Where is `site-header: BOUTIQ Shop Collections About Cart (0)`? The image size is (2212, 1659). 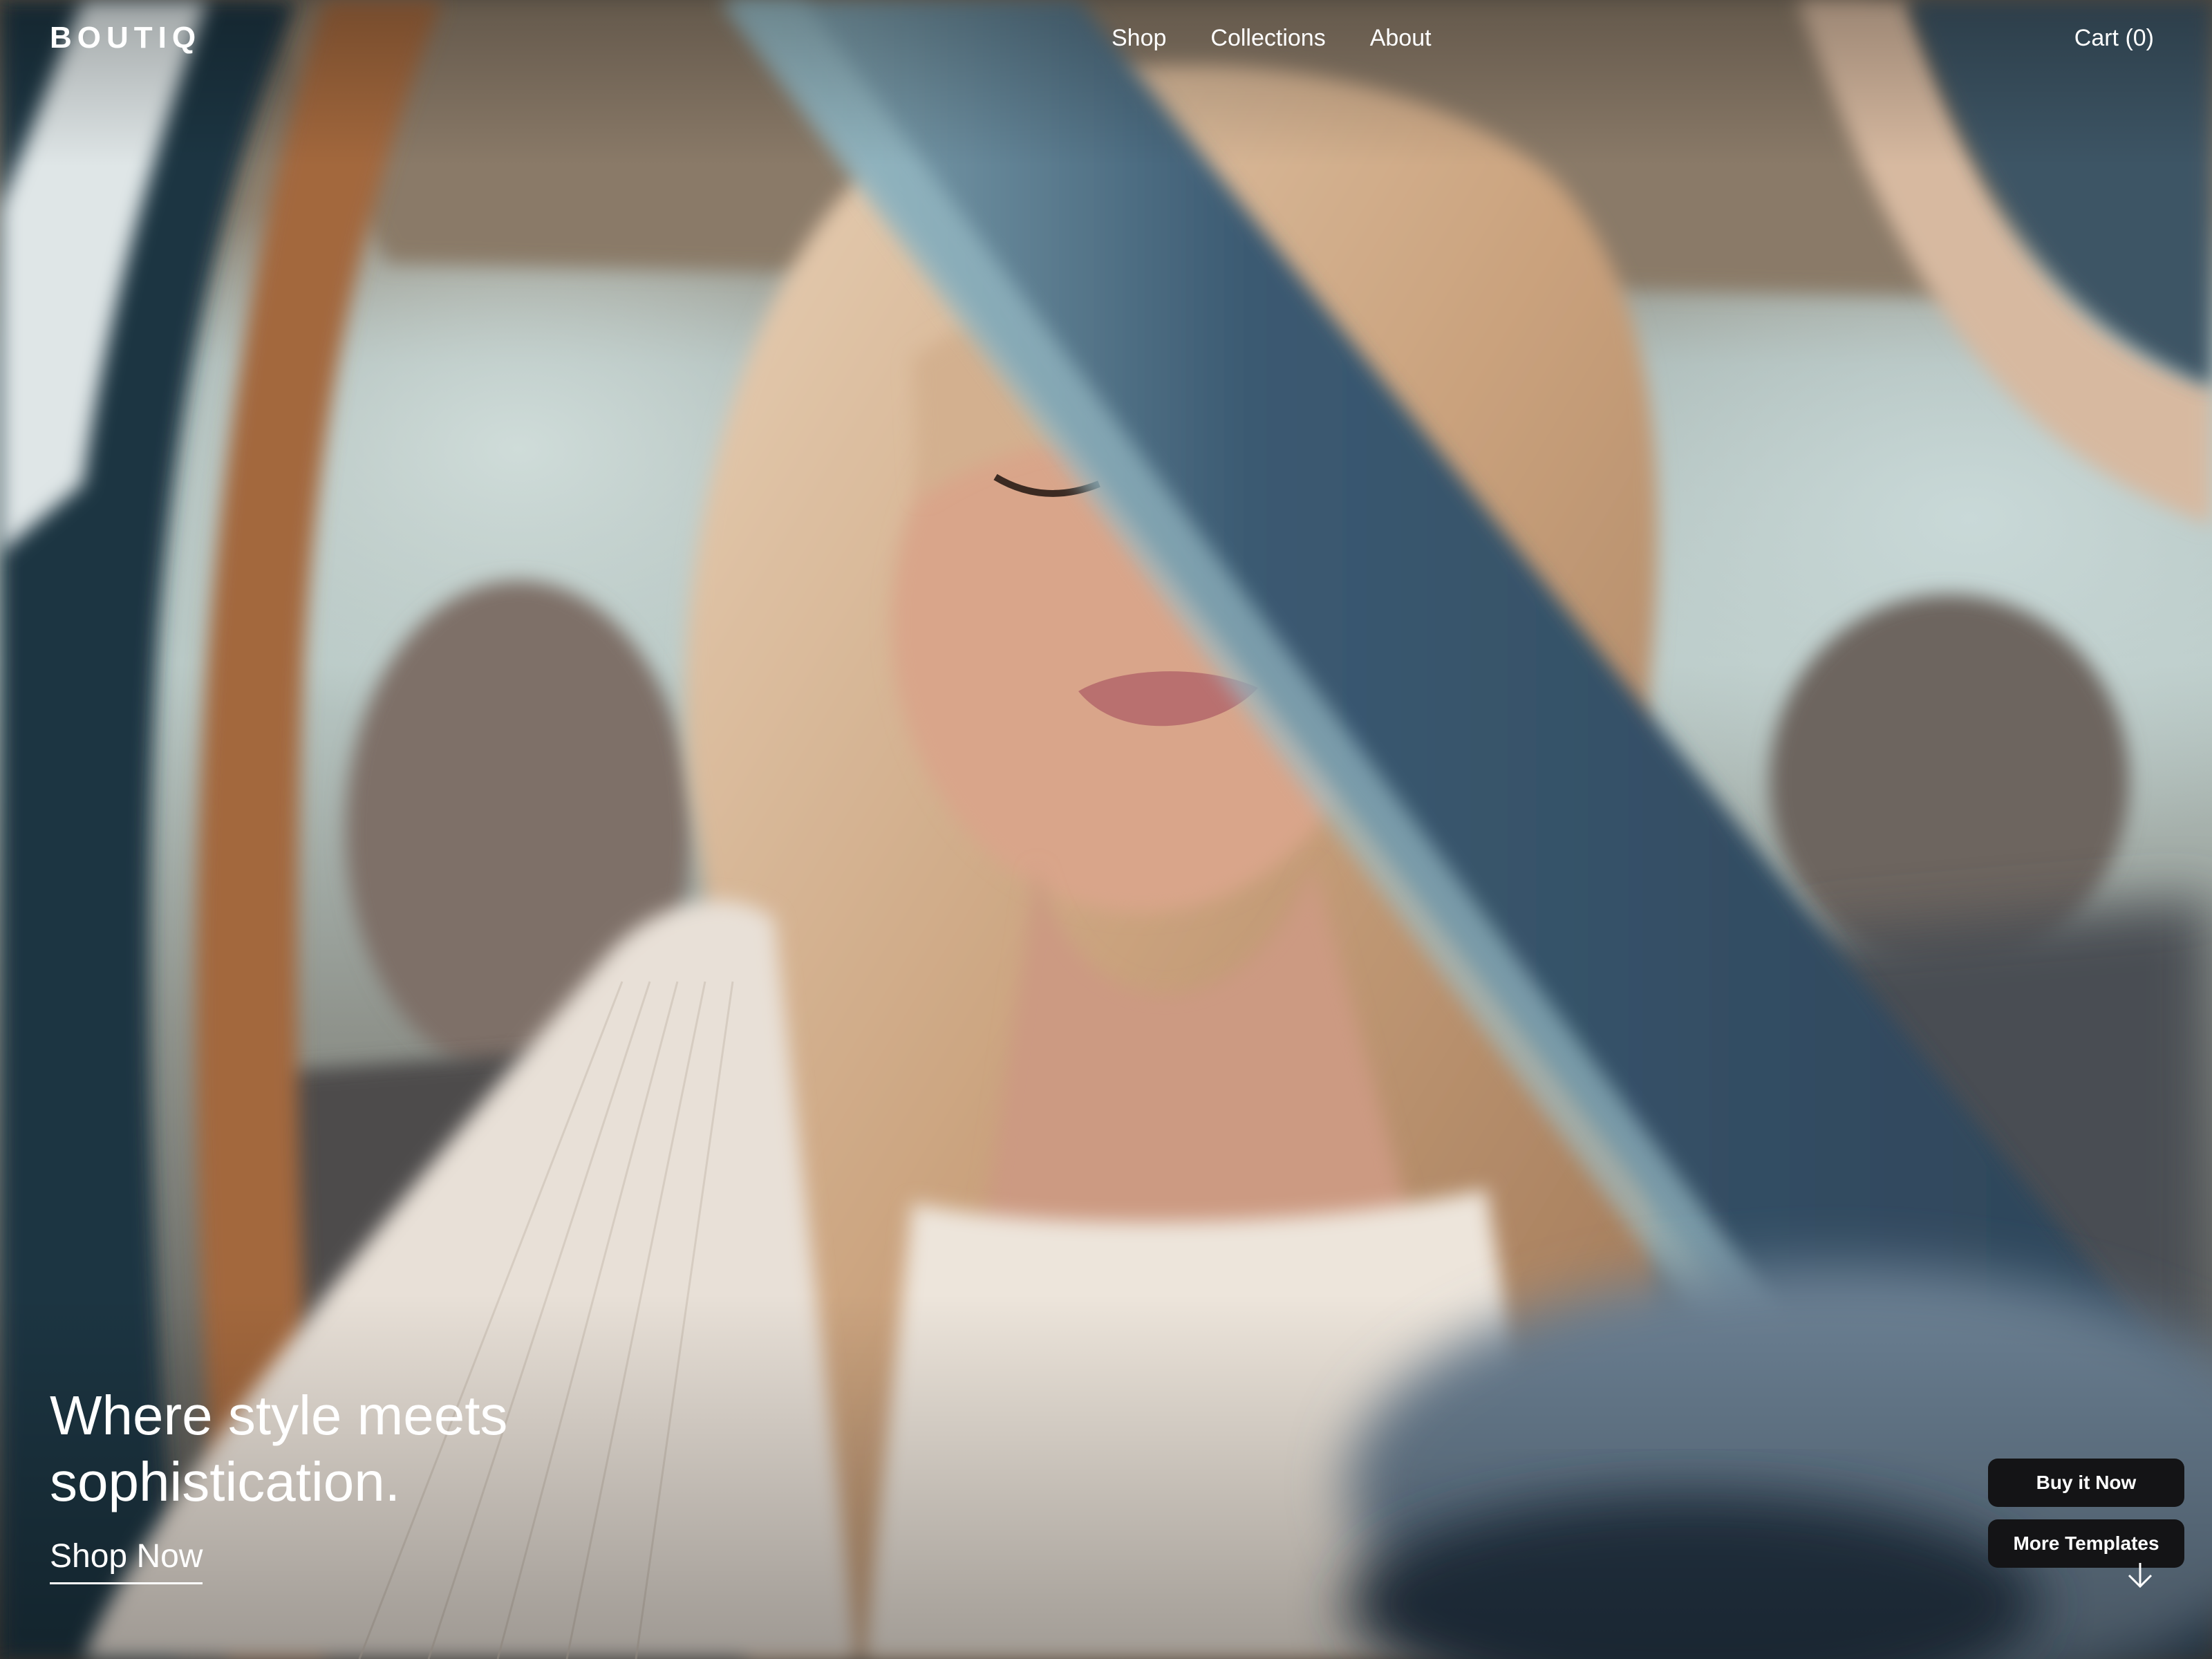
site-header: BOUTIQ Shop Collections About Cart (0) is located at coordinates (1106, 41).